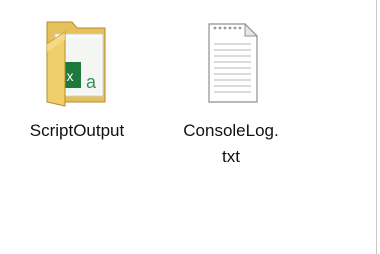 The height and width of the screenshot is (254, 380). What do you see at coordinates (76, 64) in the screenshot?
I see `folder-icon: x a` at bounding box center [76, 64].